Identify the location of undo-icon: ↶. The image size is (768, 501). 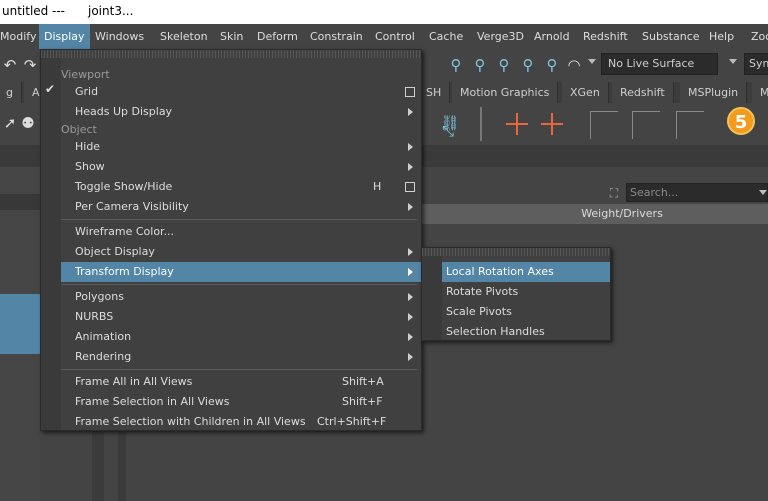
(10, 65).